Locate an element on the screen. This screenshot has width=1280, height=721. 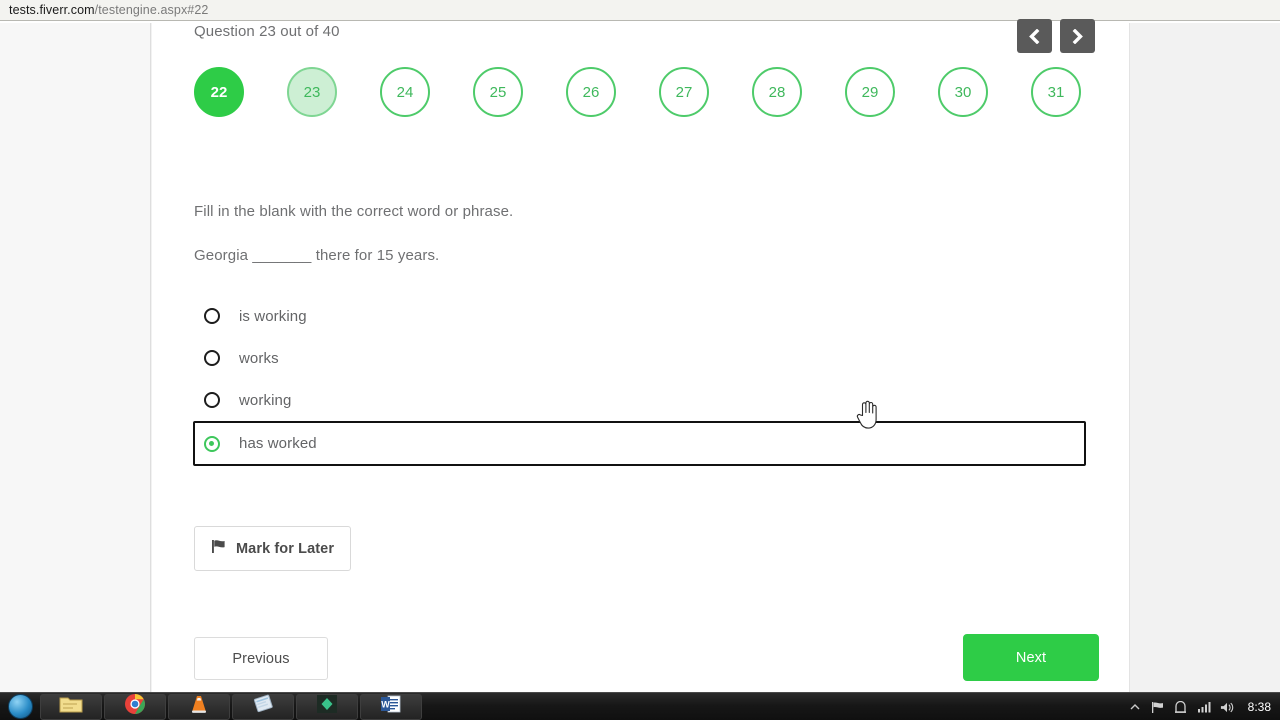
taskbar-clock: 8:38 is located at coordinates (1258, 707).